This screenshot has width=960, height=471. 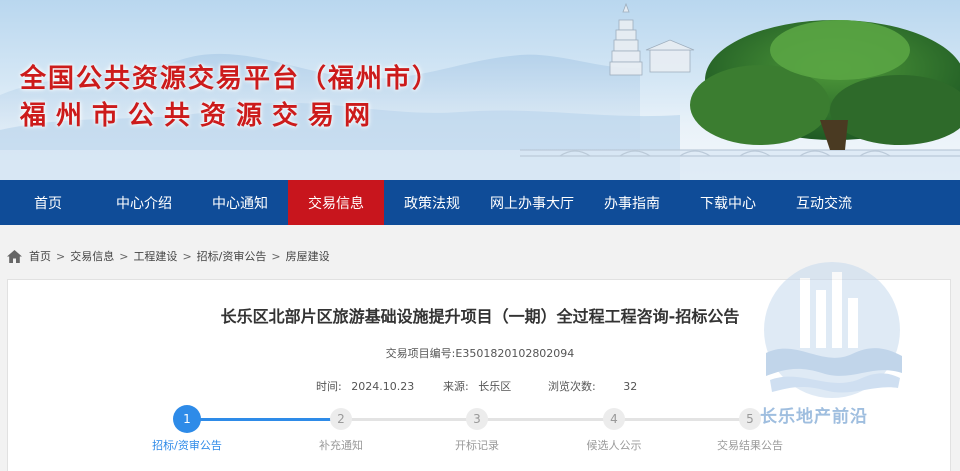 What do you see at coordinates (477, 386) in the screenshot?
I see `source: 来源: 长乐区` at bounding box center [477, 386].